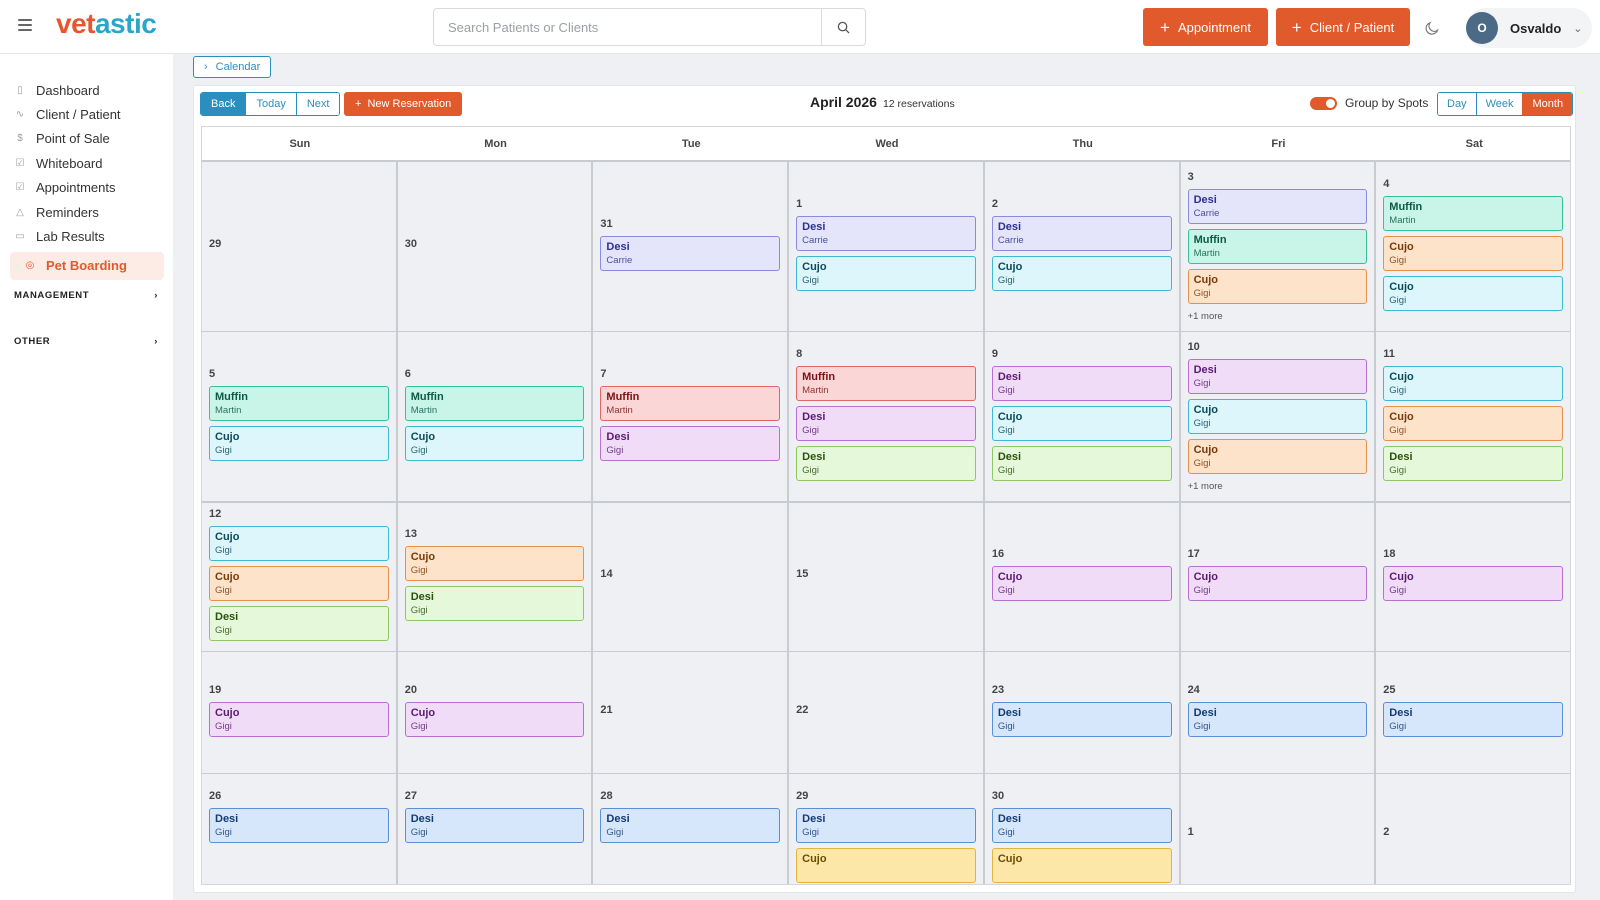 The image size is (1600, 900). I want to click on week-view-button: Week, so click(1499, 104).